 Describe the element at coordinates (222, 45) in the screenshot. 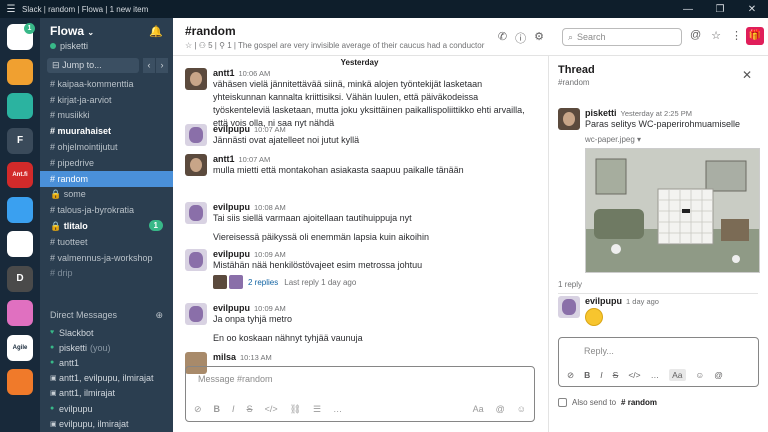

I see `pin-icon: ⚲` at that location.